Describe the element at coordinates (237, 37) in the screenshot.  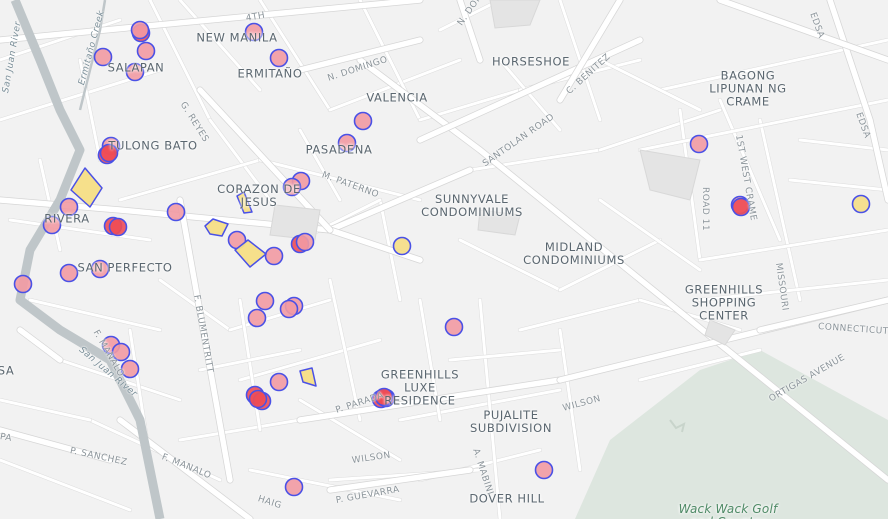
I see `area-label: NEW MANILA` at that location.